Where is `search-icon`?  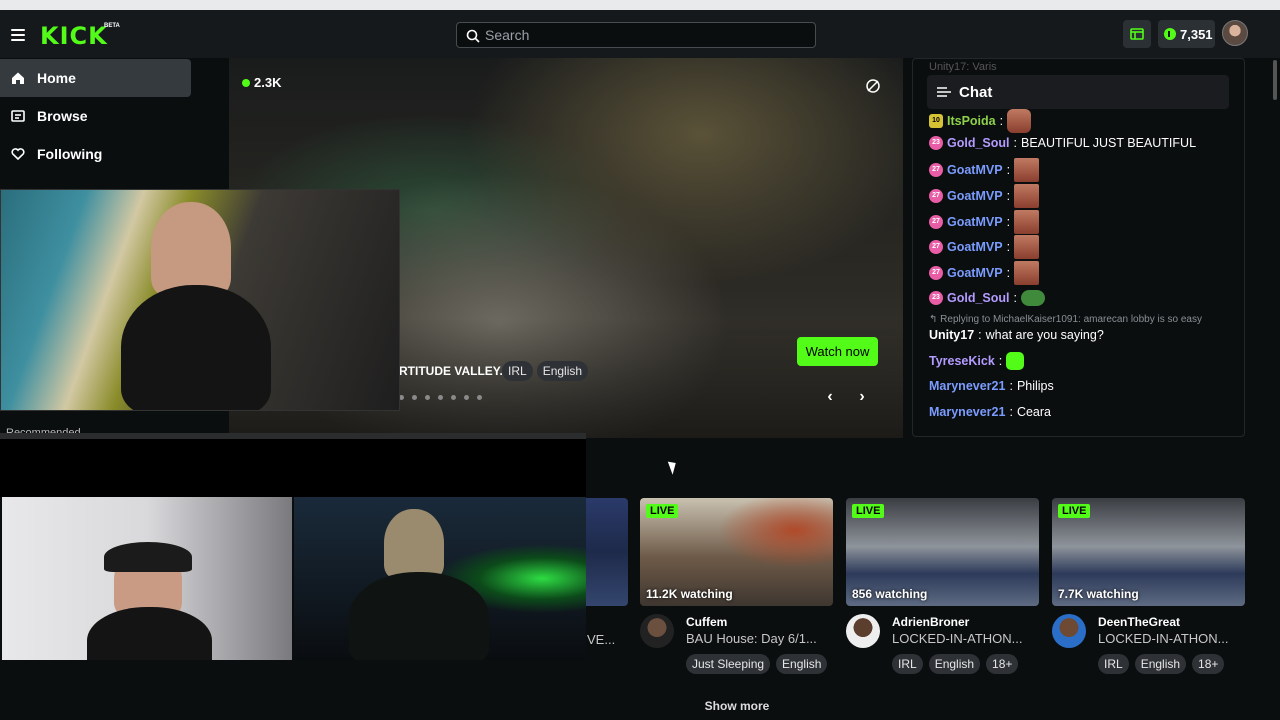
search-icon is located at coordinates (473, 36).